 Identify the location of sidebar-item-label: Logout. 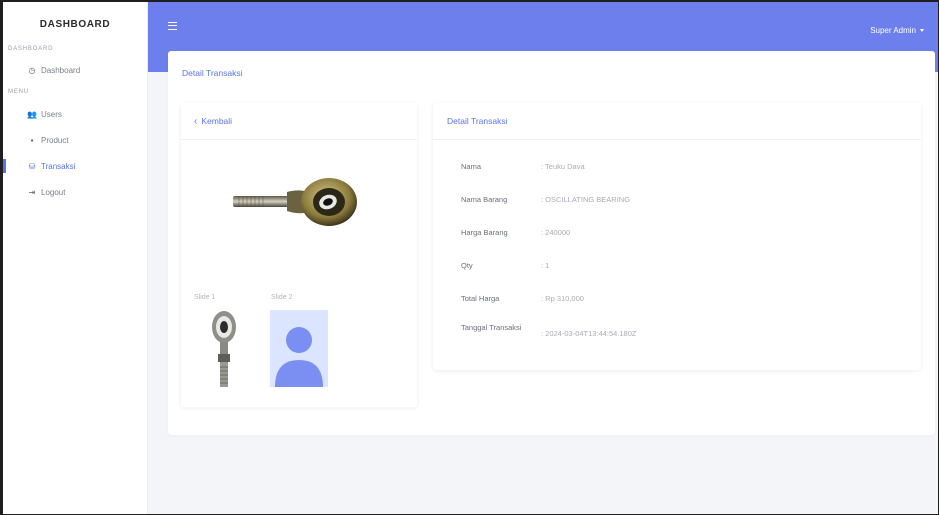
(53, 192).